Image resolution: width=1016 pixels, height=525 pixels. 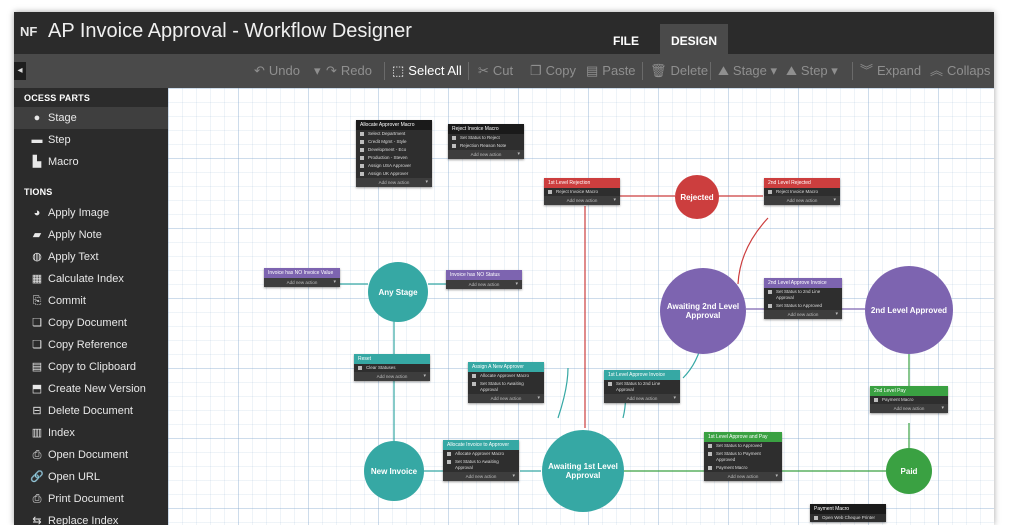 I want to click on step-invoice-has-no-status: Invoice has NO Status Add new action, so click(x=484, y=279).